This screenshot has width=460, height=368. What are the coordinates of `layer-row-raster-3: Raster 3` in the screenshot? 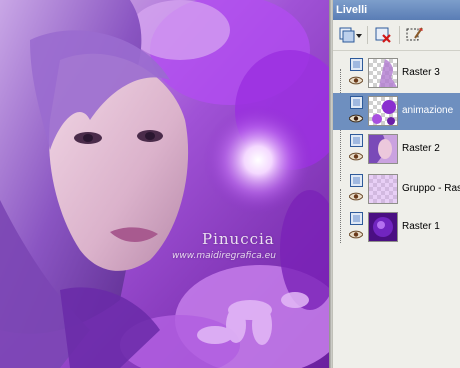 It's located at (396, 73).